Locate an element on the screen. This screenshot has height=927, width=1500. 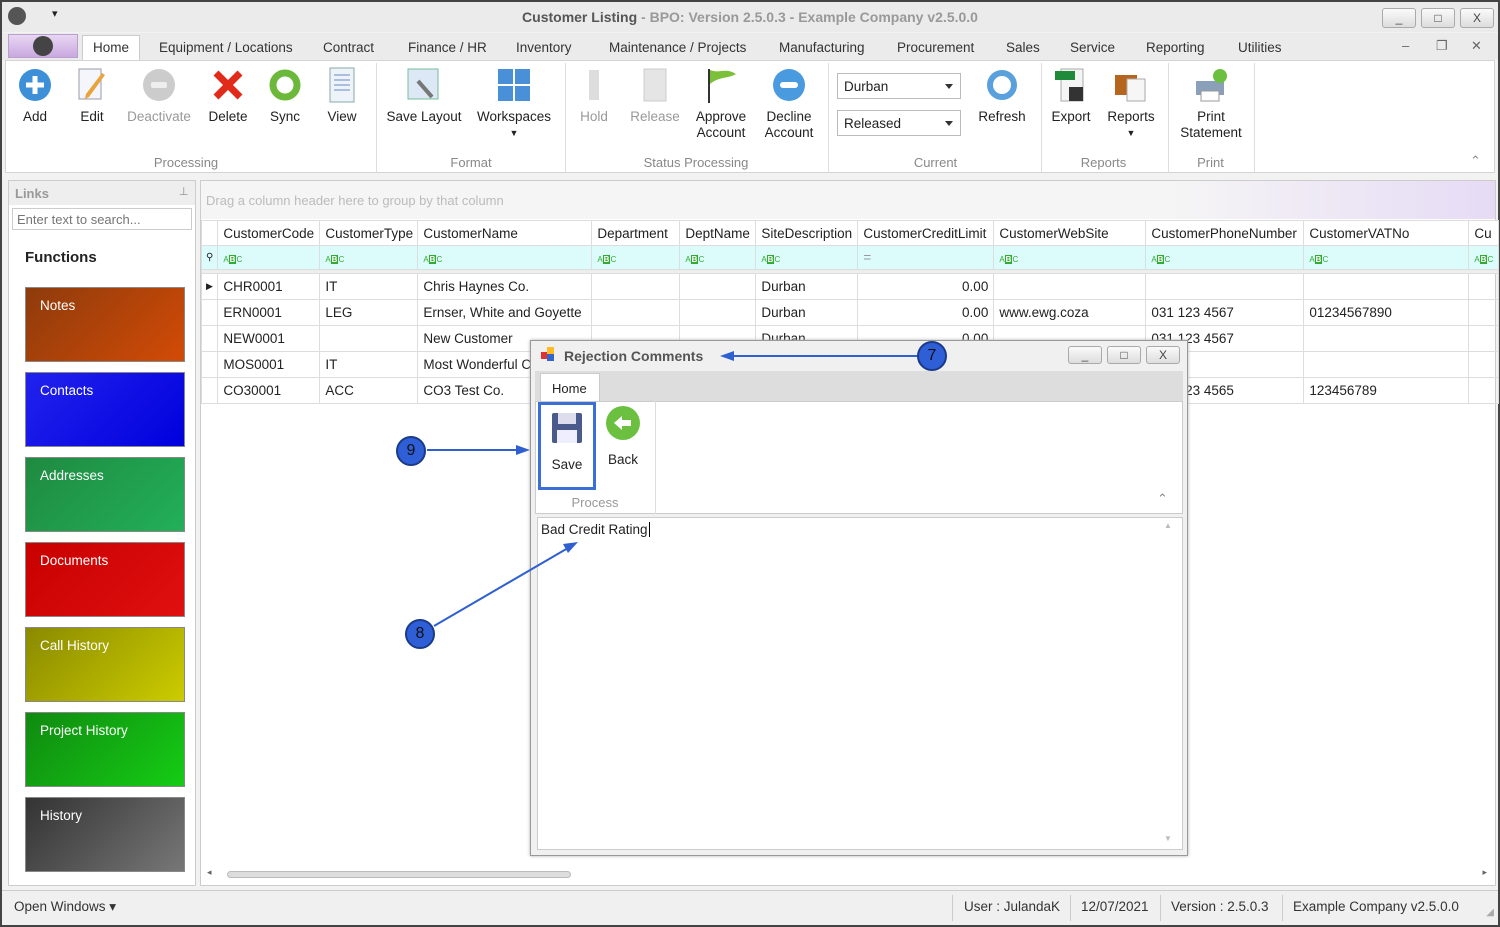
status-company: Example Company v2.5.0.0 is located at coordinates (1376, 906).